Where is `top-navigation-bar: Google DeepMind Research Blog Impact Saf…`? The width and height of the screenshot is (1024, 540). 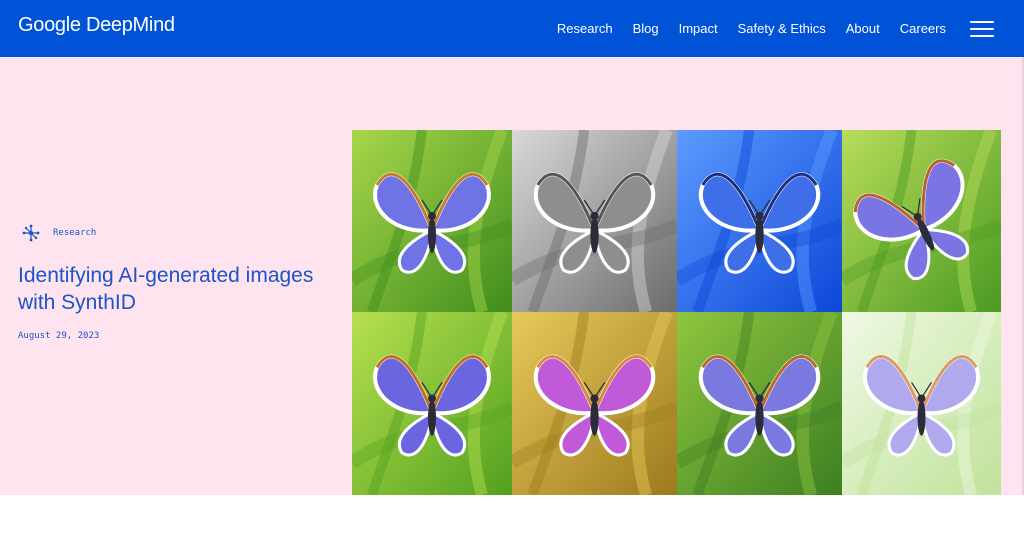 top-navigation-bar: Google DeepMind Research Blog Impact Saf… is located at coordinates (512, 28).